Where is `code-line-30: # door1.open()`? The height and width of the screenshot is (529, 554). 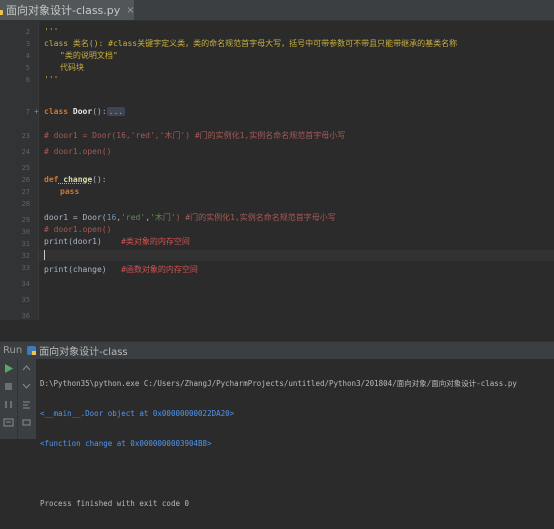
code-line-30: # door1.open() is located at coordinates (78, 229).